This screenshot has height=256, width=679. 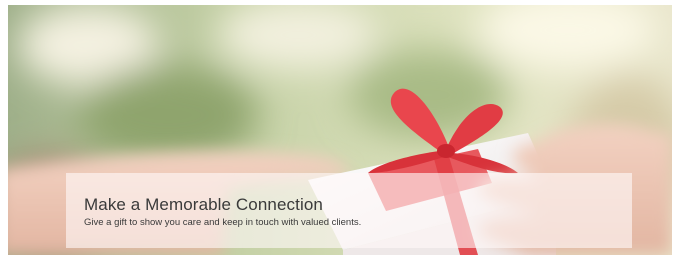 I want to click on banner-title: Make a Memorable Connection, so click(x=203, y=204).